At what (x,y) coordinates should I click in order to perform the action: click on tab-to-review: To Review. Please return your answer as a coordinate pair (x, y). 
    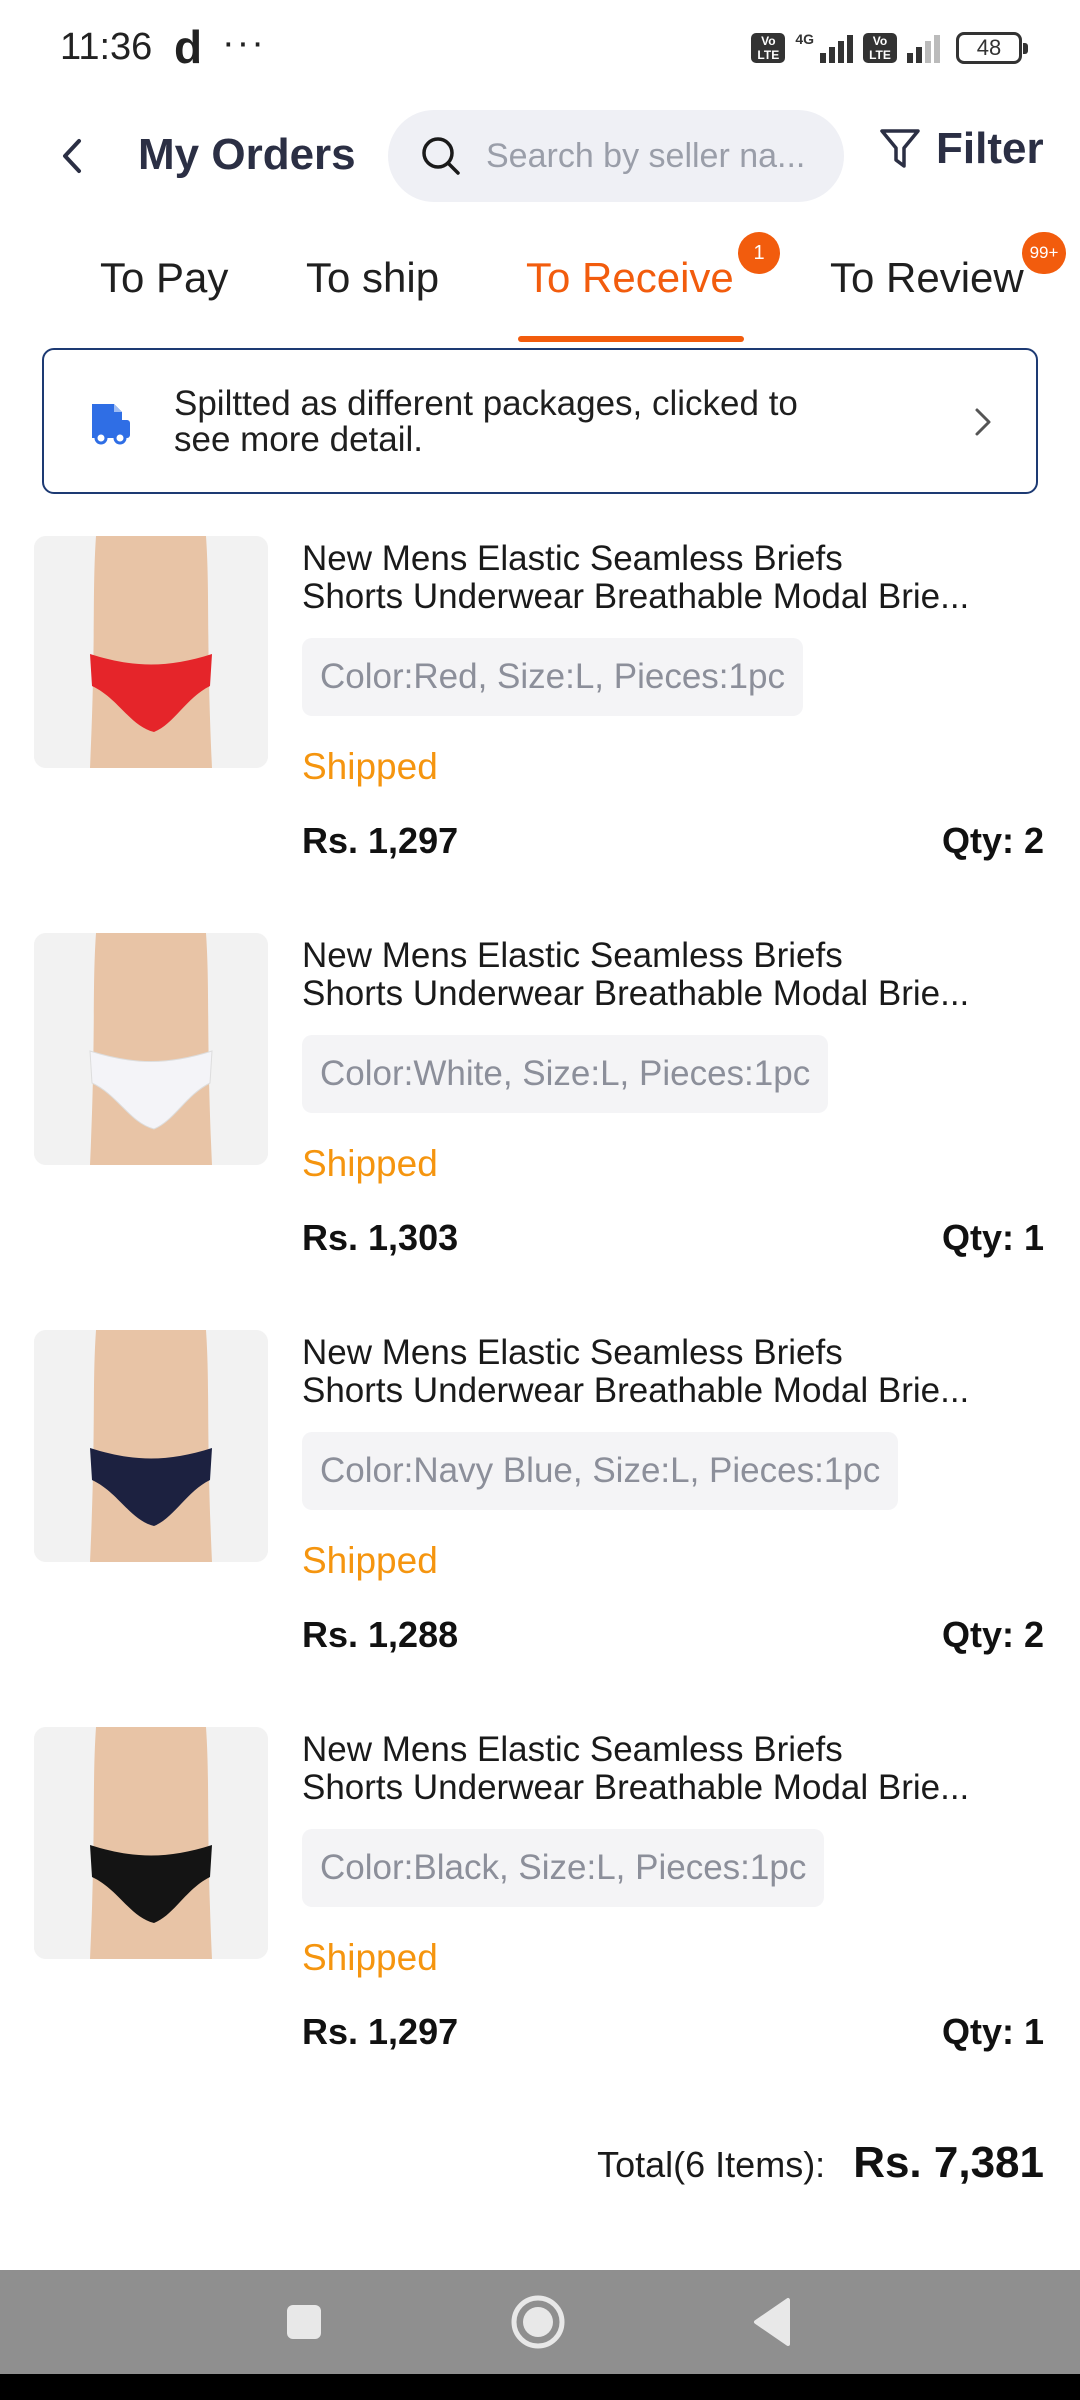
    Looking at the image, I should click on (927, 278).